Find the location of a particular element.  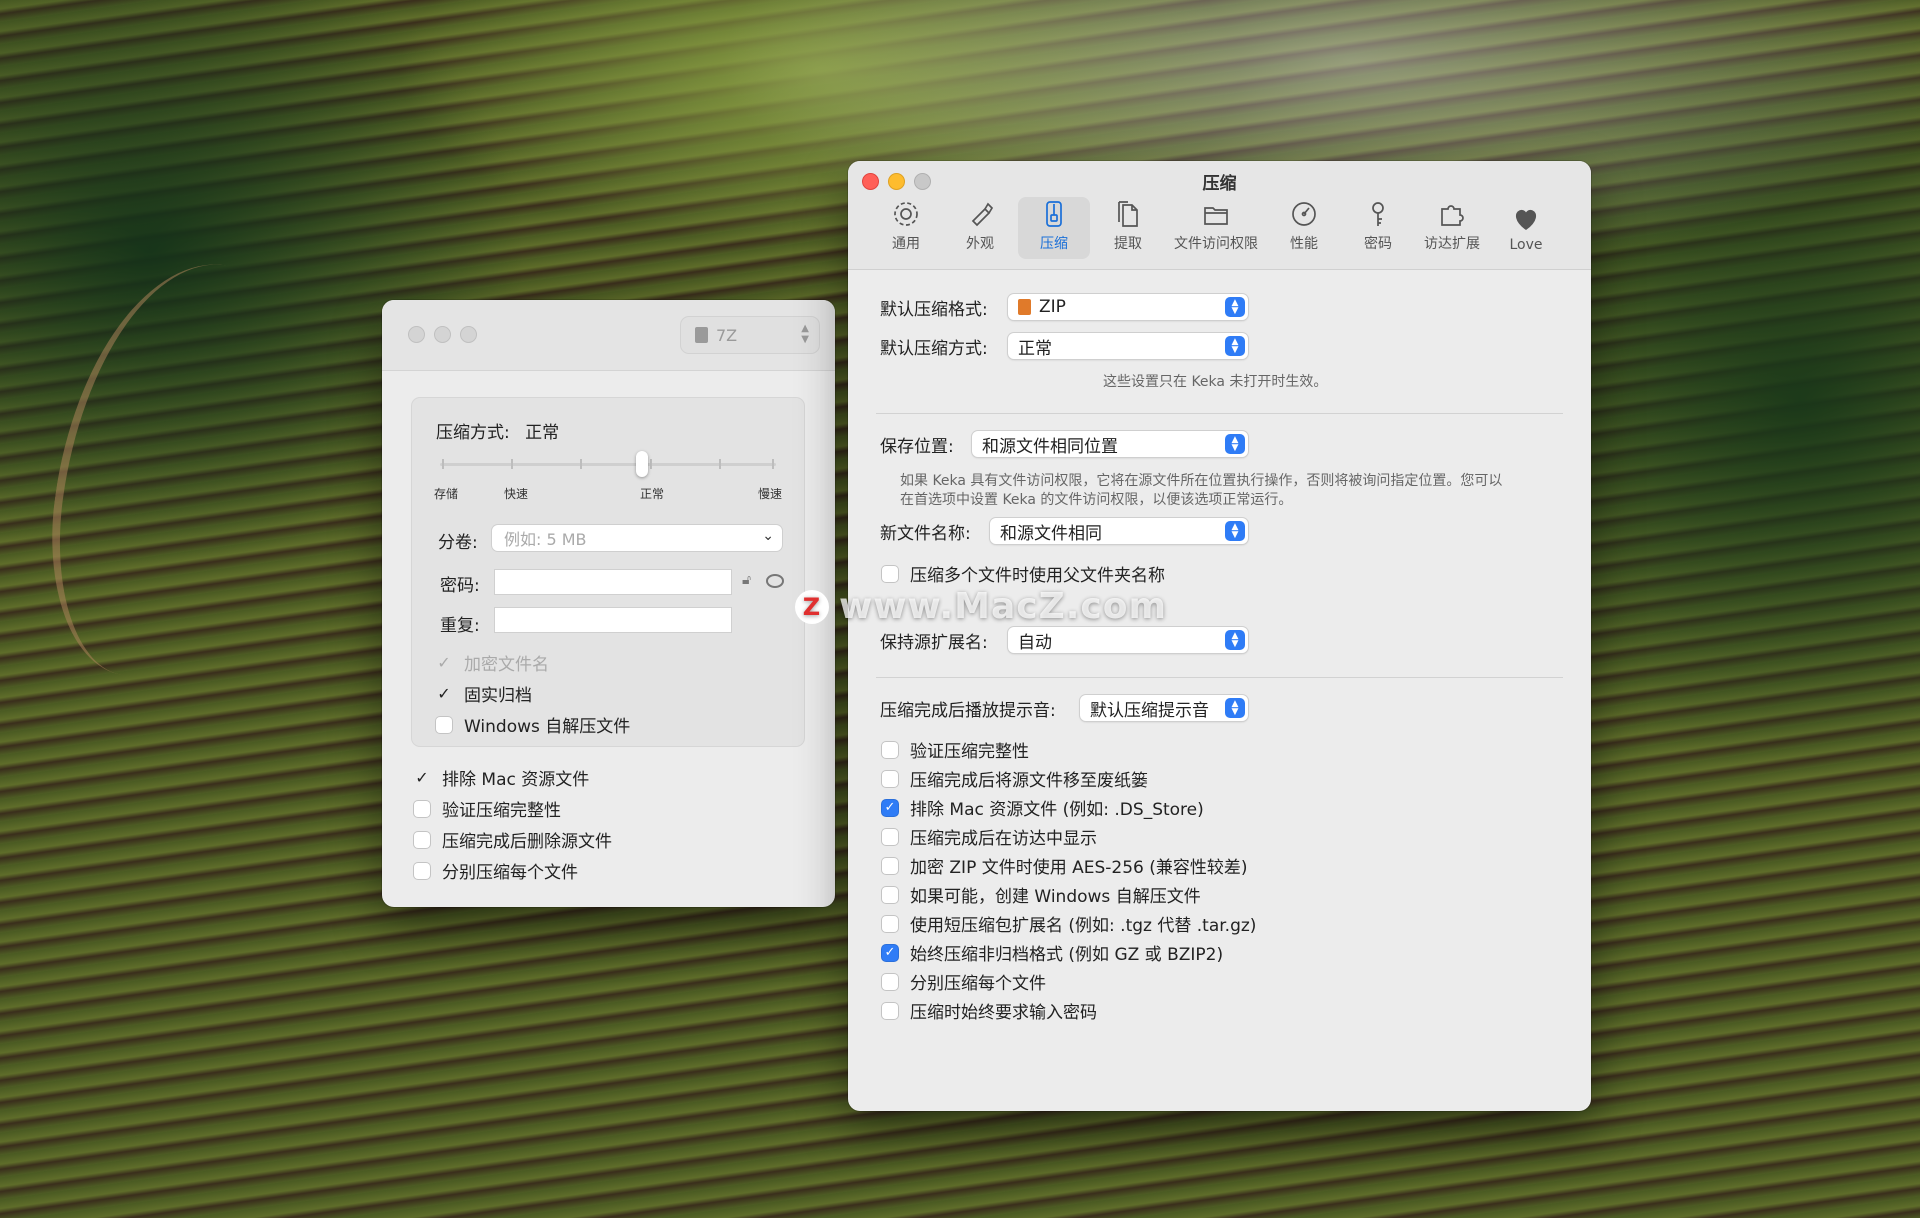

save-location-row: 保存位置: 和源文件相同位置 ▲ ▼ is located at coordinates (1064, 444).